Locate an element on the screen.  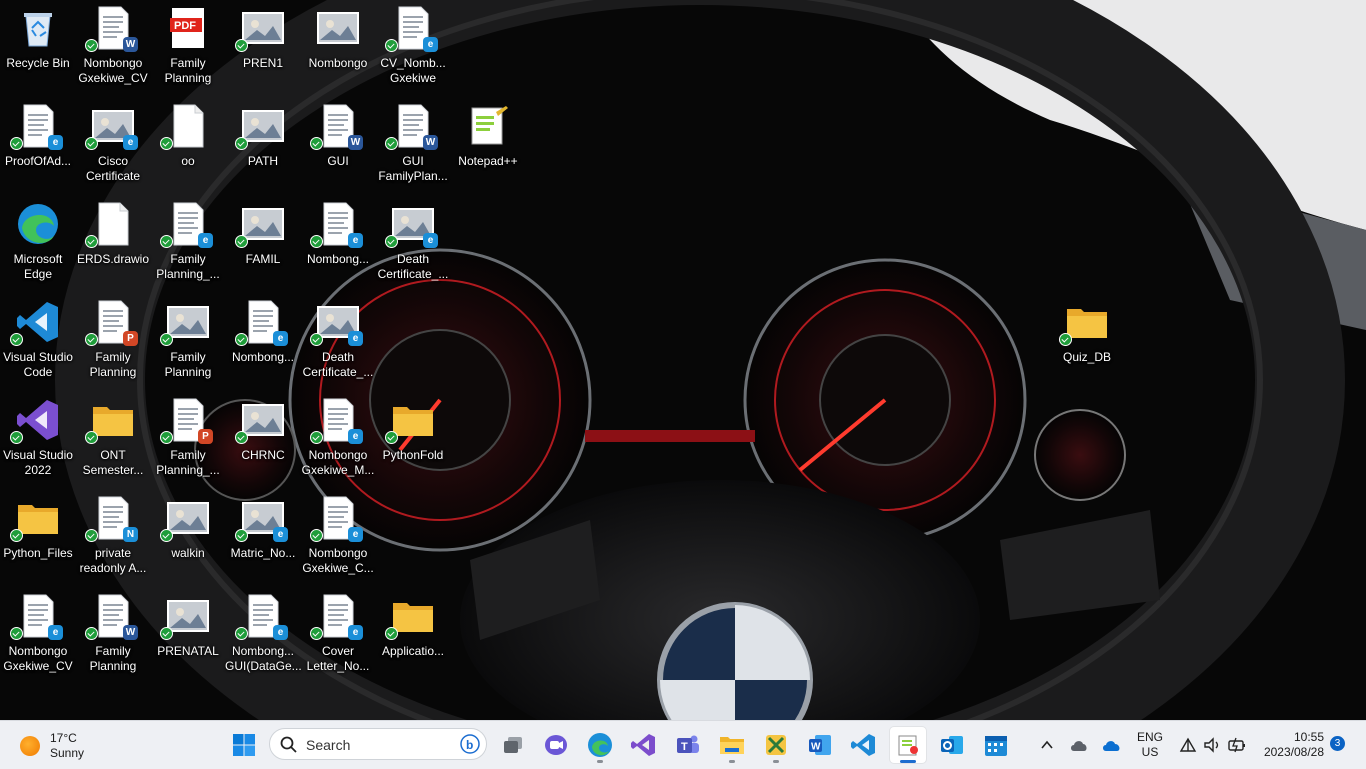
taskbar-word-button: W is located at coordinates (820, 745).